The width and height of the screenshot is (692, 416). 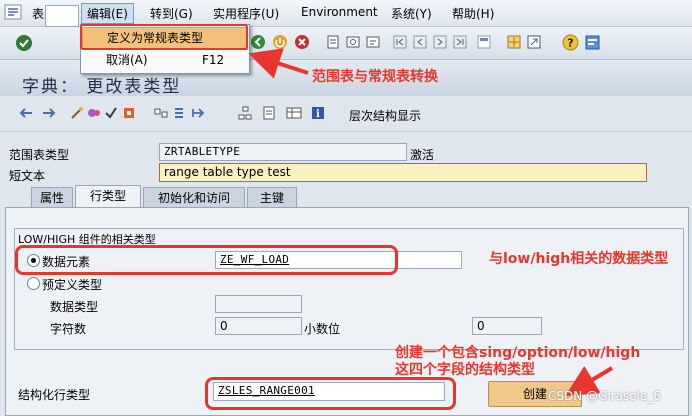 What do you see at coordinates (604, 396) in the screenshot?
I see `watermark: CSDN @Girasole_6` at bounding box center [604, 396].